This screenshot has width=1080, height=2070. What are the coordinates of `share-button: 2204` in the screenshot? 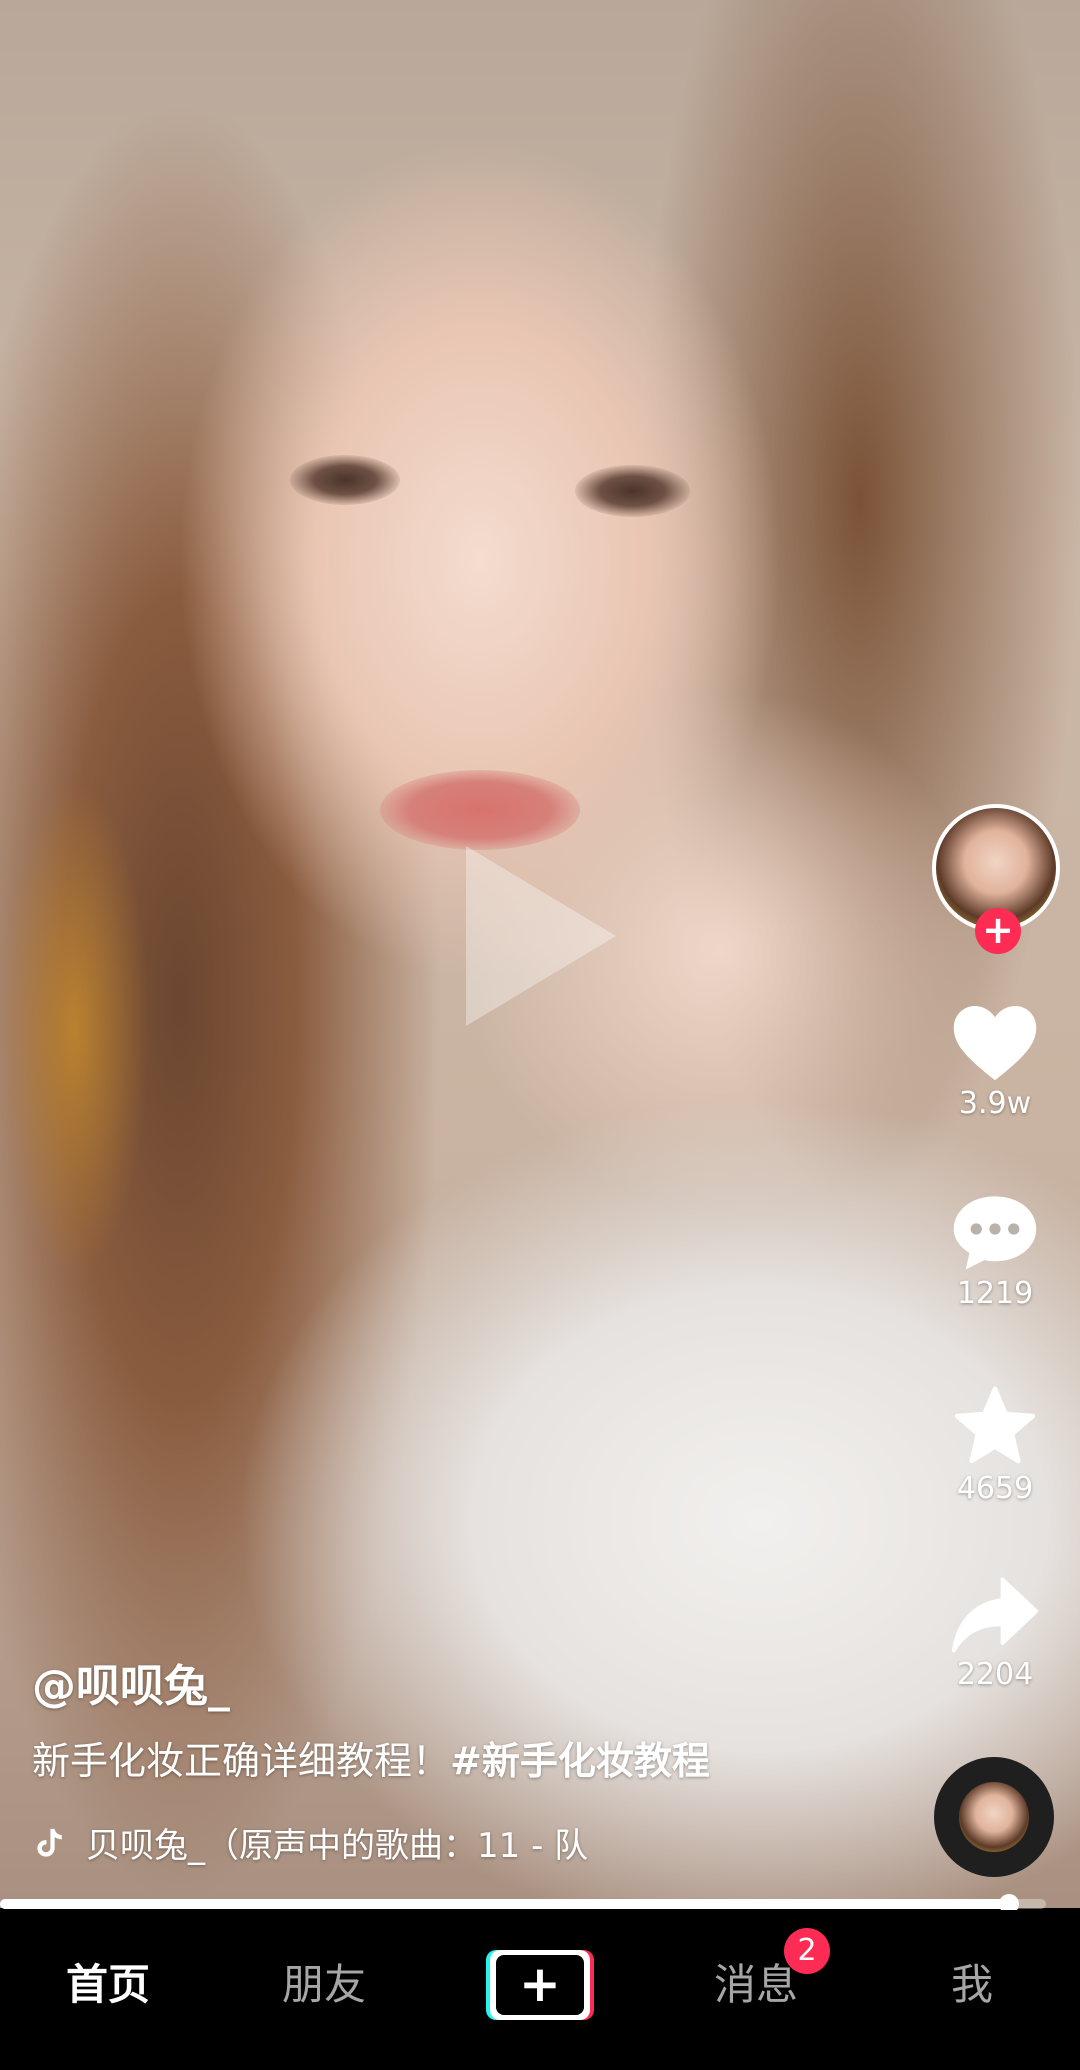 It's located at (995, 1633).